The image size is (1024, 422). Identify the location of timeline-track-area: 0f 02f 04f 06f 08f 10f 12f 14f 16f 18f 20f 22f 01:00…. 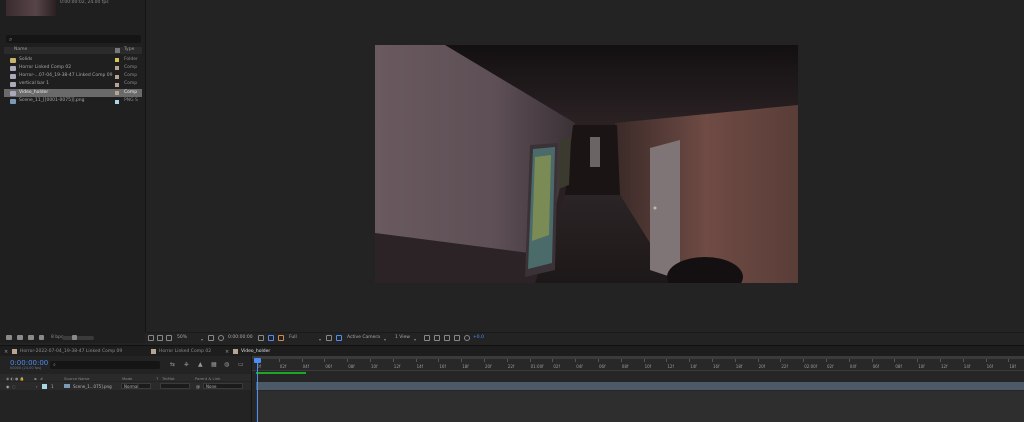
(638, 389).